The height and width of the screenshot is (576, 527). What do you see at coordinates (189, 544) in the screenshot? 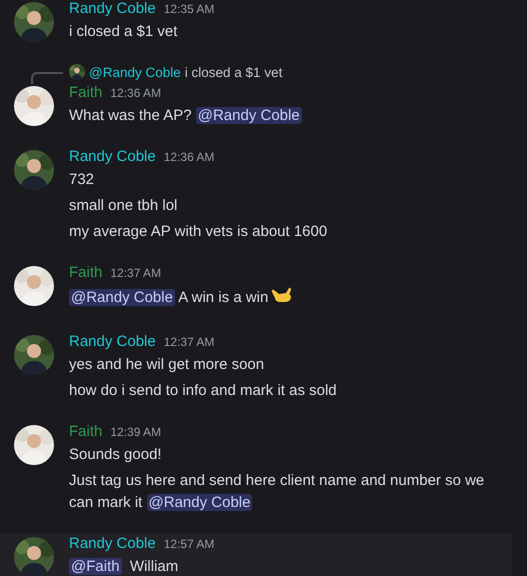
I see `timestamp: 12:57 AM` at bounding box center [189, 544].